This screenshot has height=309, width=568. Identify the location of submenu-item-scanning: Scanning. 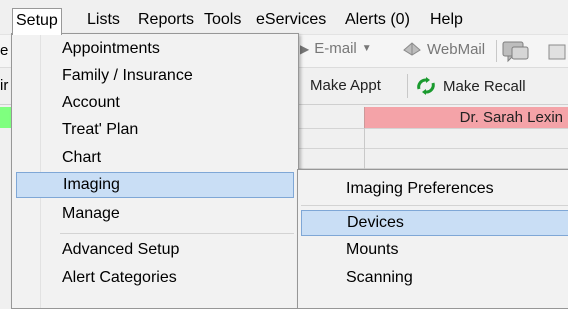
(434, 278).